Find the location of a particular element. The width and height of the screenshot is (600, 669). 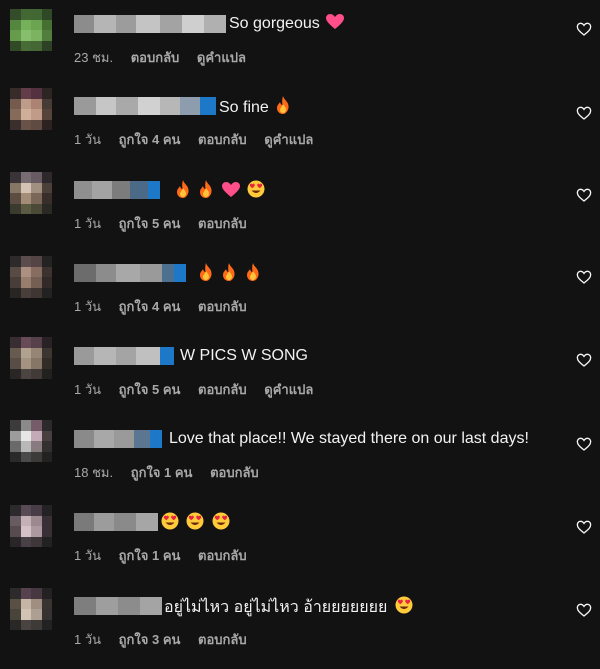

comment-meta: 23 ชม. ตอบกลับ ดูคำแปล is located at coordinates (167, 57).